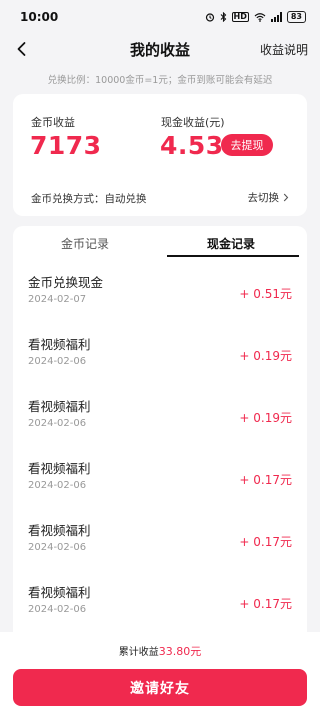 The image size is (320, 715). I want to click on switch-mode-link: 去切换, so click(269, 197).